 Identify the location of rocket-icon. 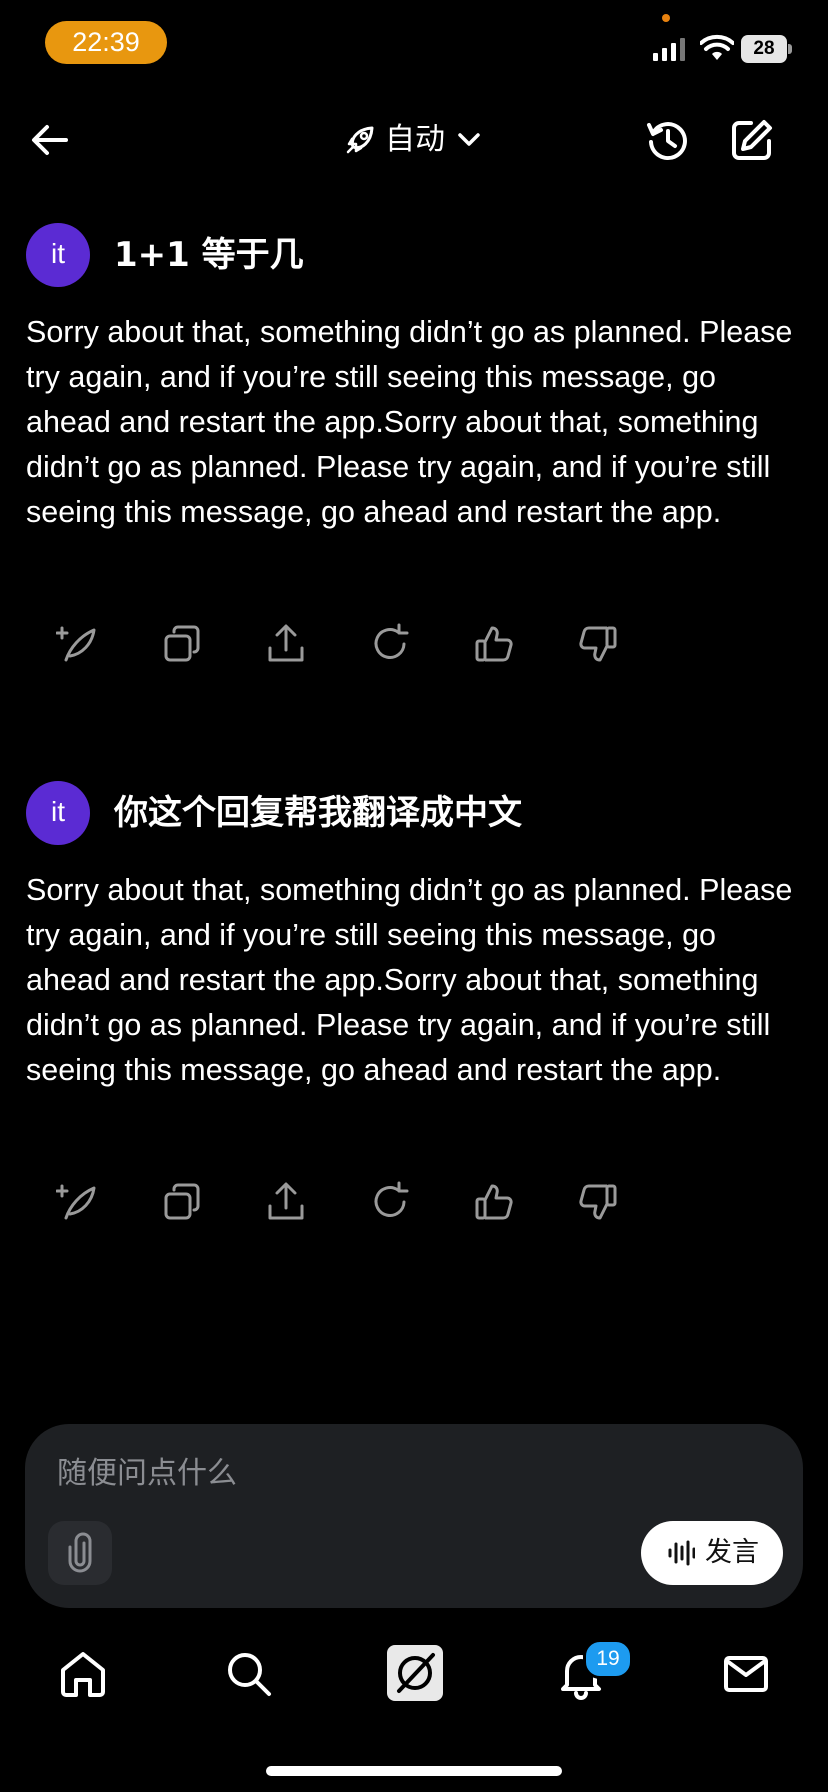
(360, 140).